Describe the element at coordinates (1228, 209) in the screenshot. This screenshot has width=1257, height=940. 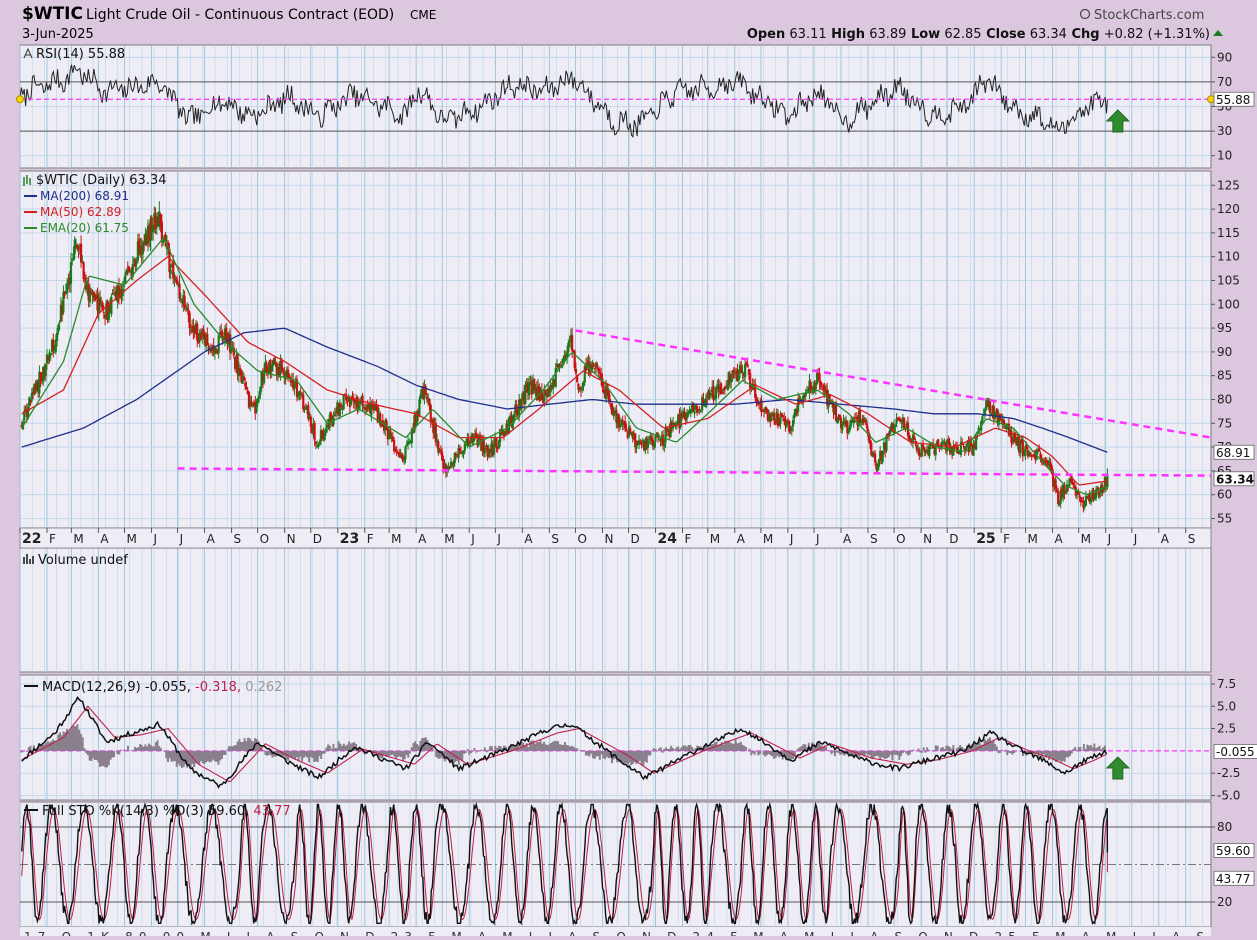
I see `price-ytick-label: 120` at that location.